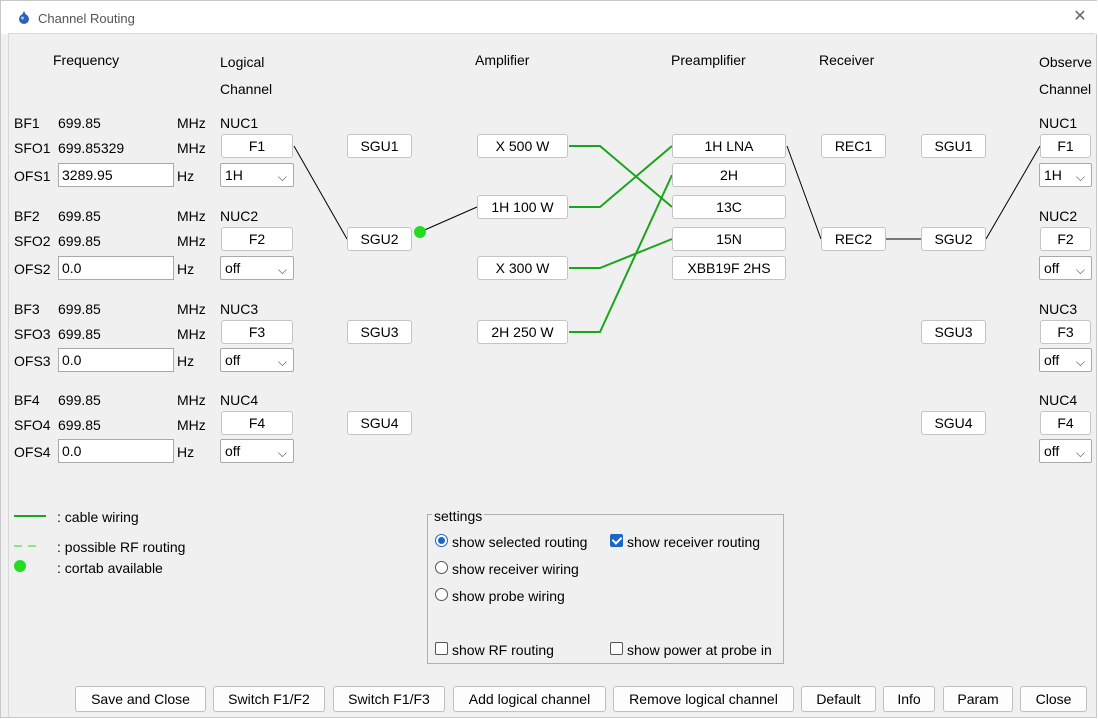 The image size is (1098, 719). What do you see at coordinates (1058, 216) in the screenshot?
I see `obs-nuc2-label: NUC2` at bounding box center [1058, 216].